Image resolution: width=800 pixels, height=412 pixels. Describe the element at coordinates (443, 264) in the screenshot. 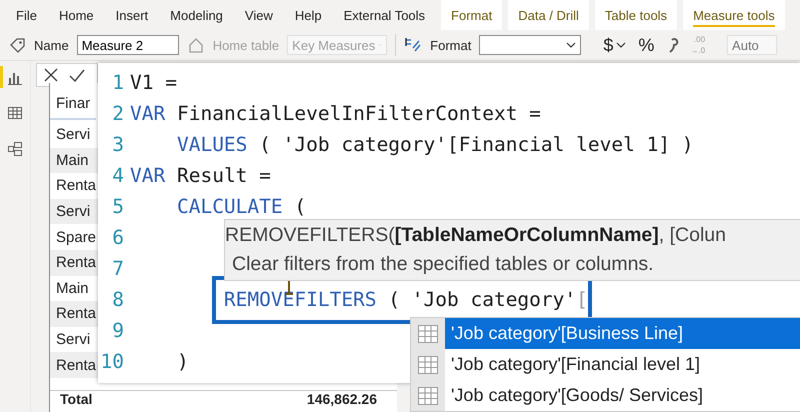

I see `description-text: Clear filters from the specified tables or columns.` at that location.